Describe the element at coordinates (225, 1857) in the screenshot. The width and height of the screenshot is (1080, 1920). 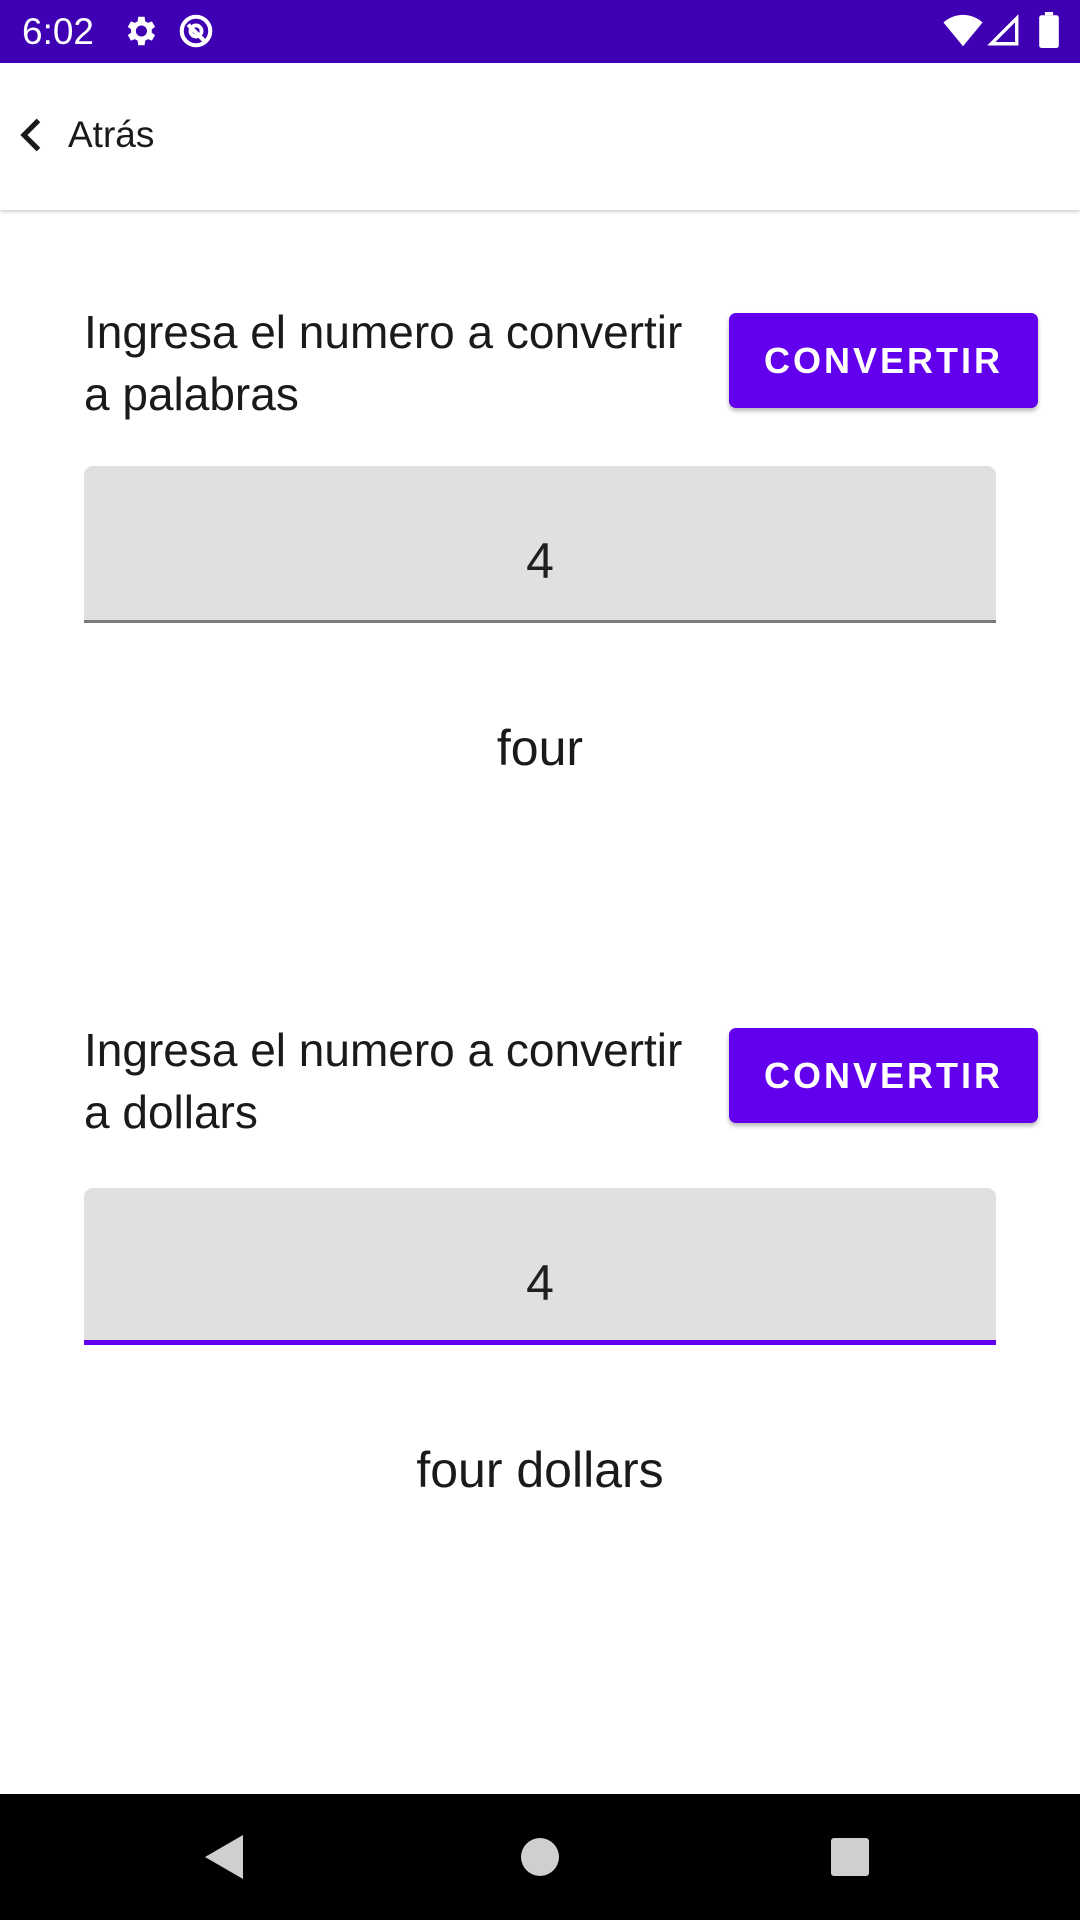
I see `back-triangle-icon` at that location.